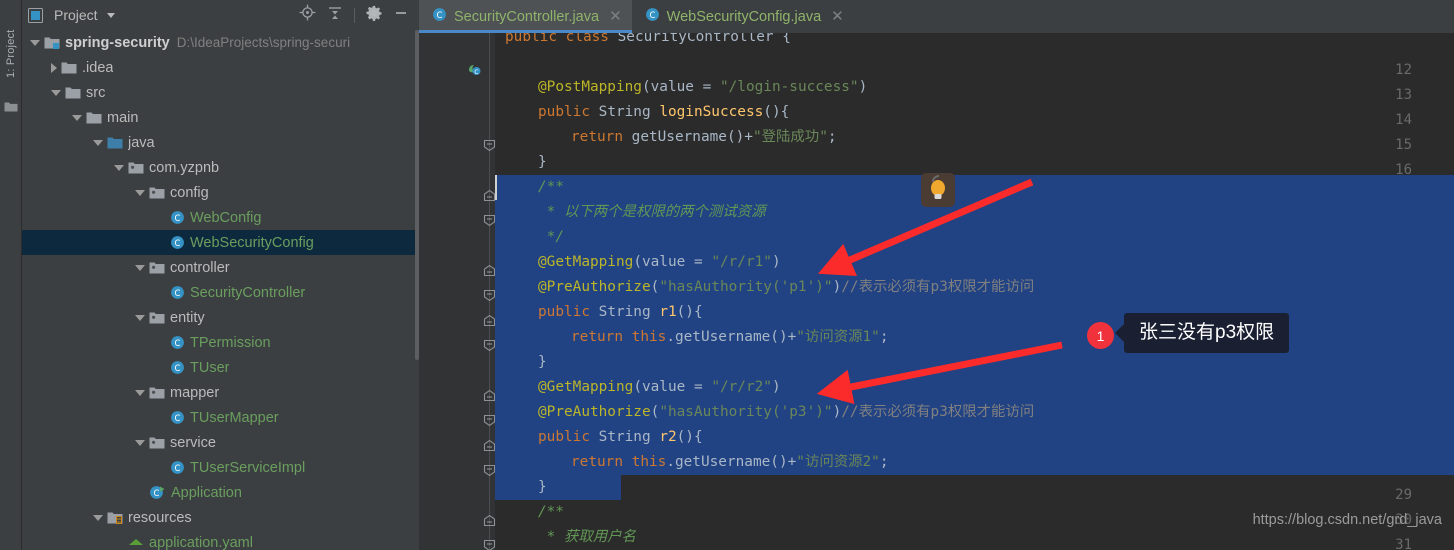  I want to click on spring-boot-run-icon: C, so click(157, 492).